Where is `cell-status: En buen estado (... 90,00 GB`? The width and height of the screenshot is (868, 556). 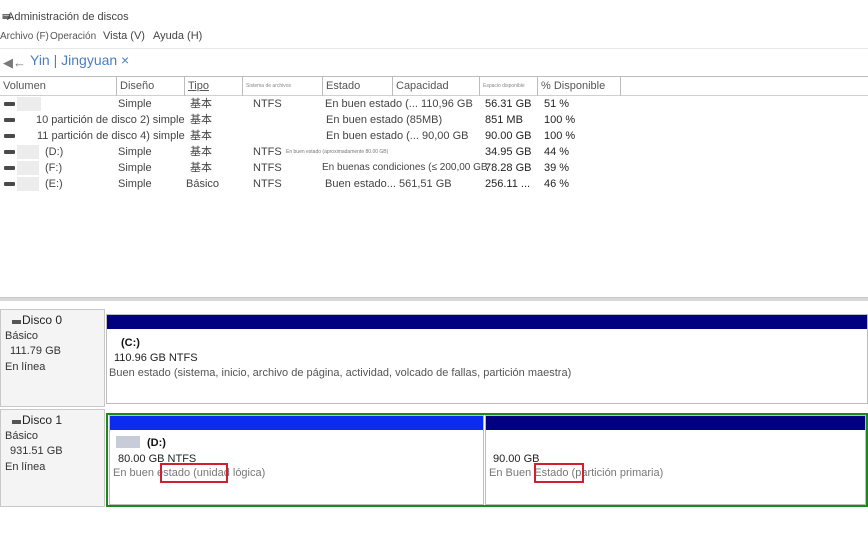
cell-status: En buen estado (... 90,00 GB is located at coordinates (397, 136).